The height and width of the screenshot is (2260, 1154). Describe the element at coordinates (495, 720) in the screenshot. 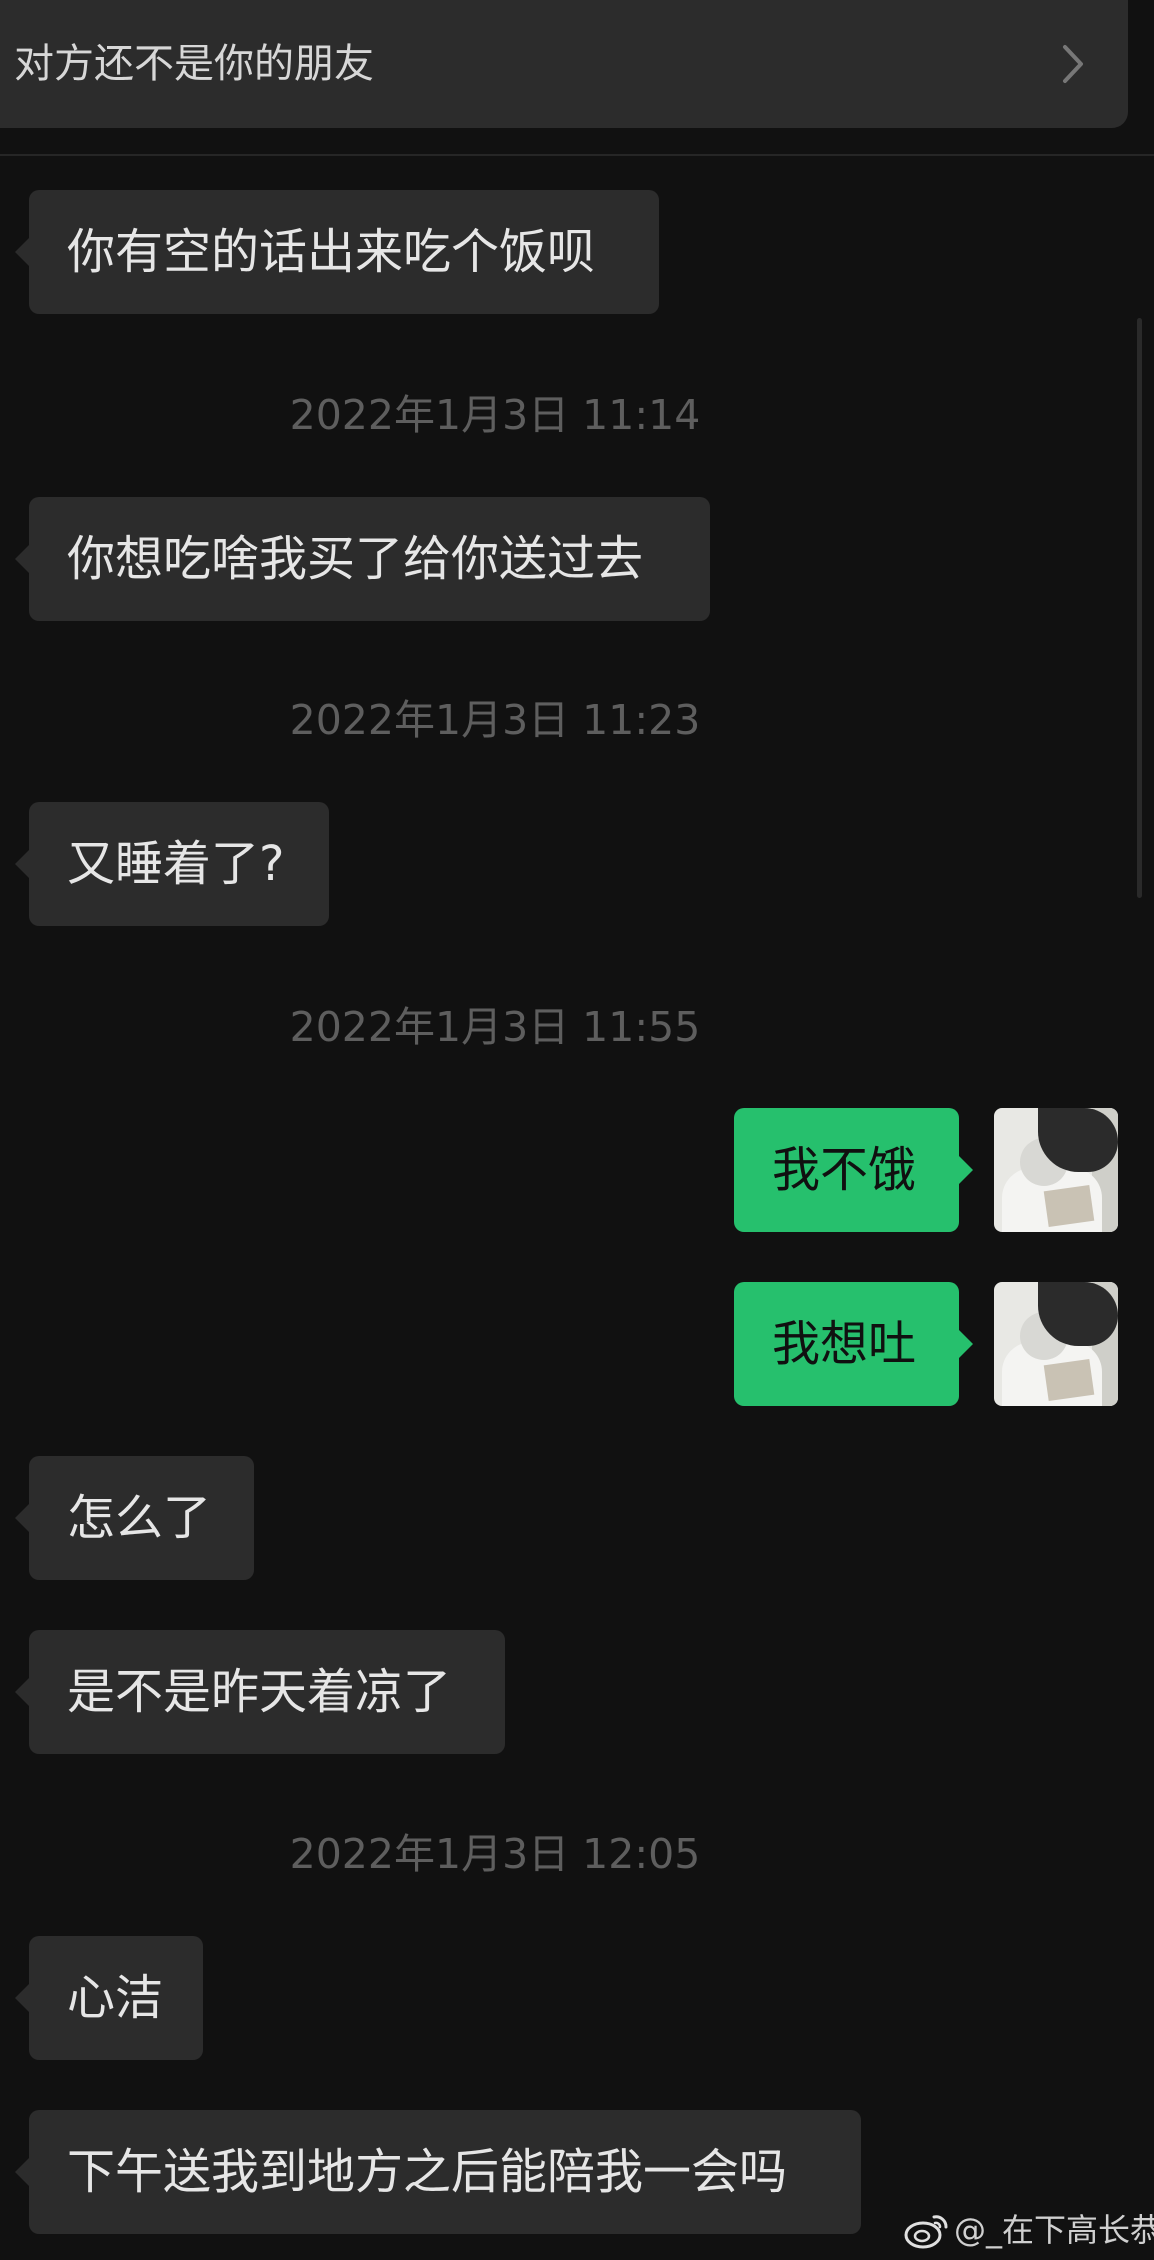

I see `timestamp: 2022年1月3日 11:23` at that location.